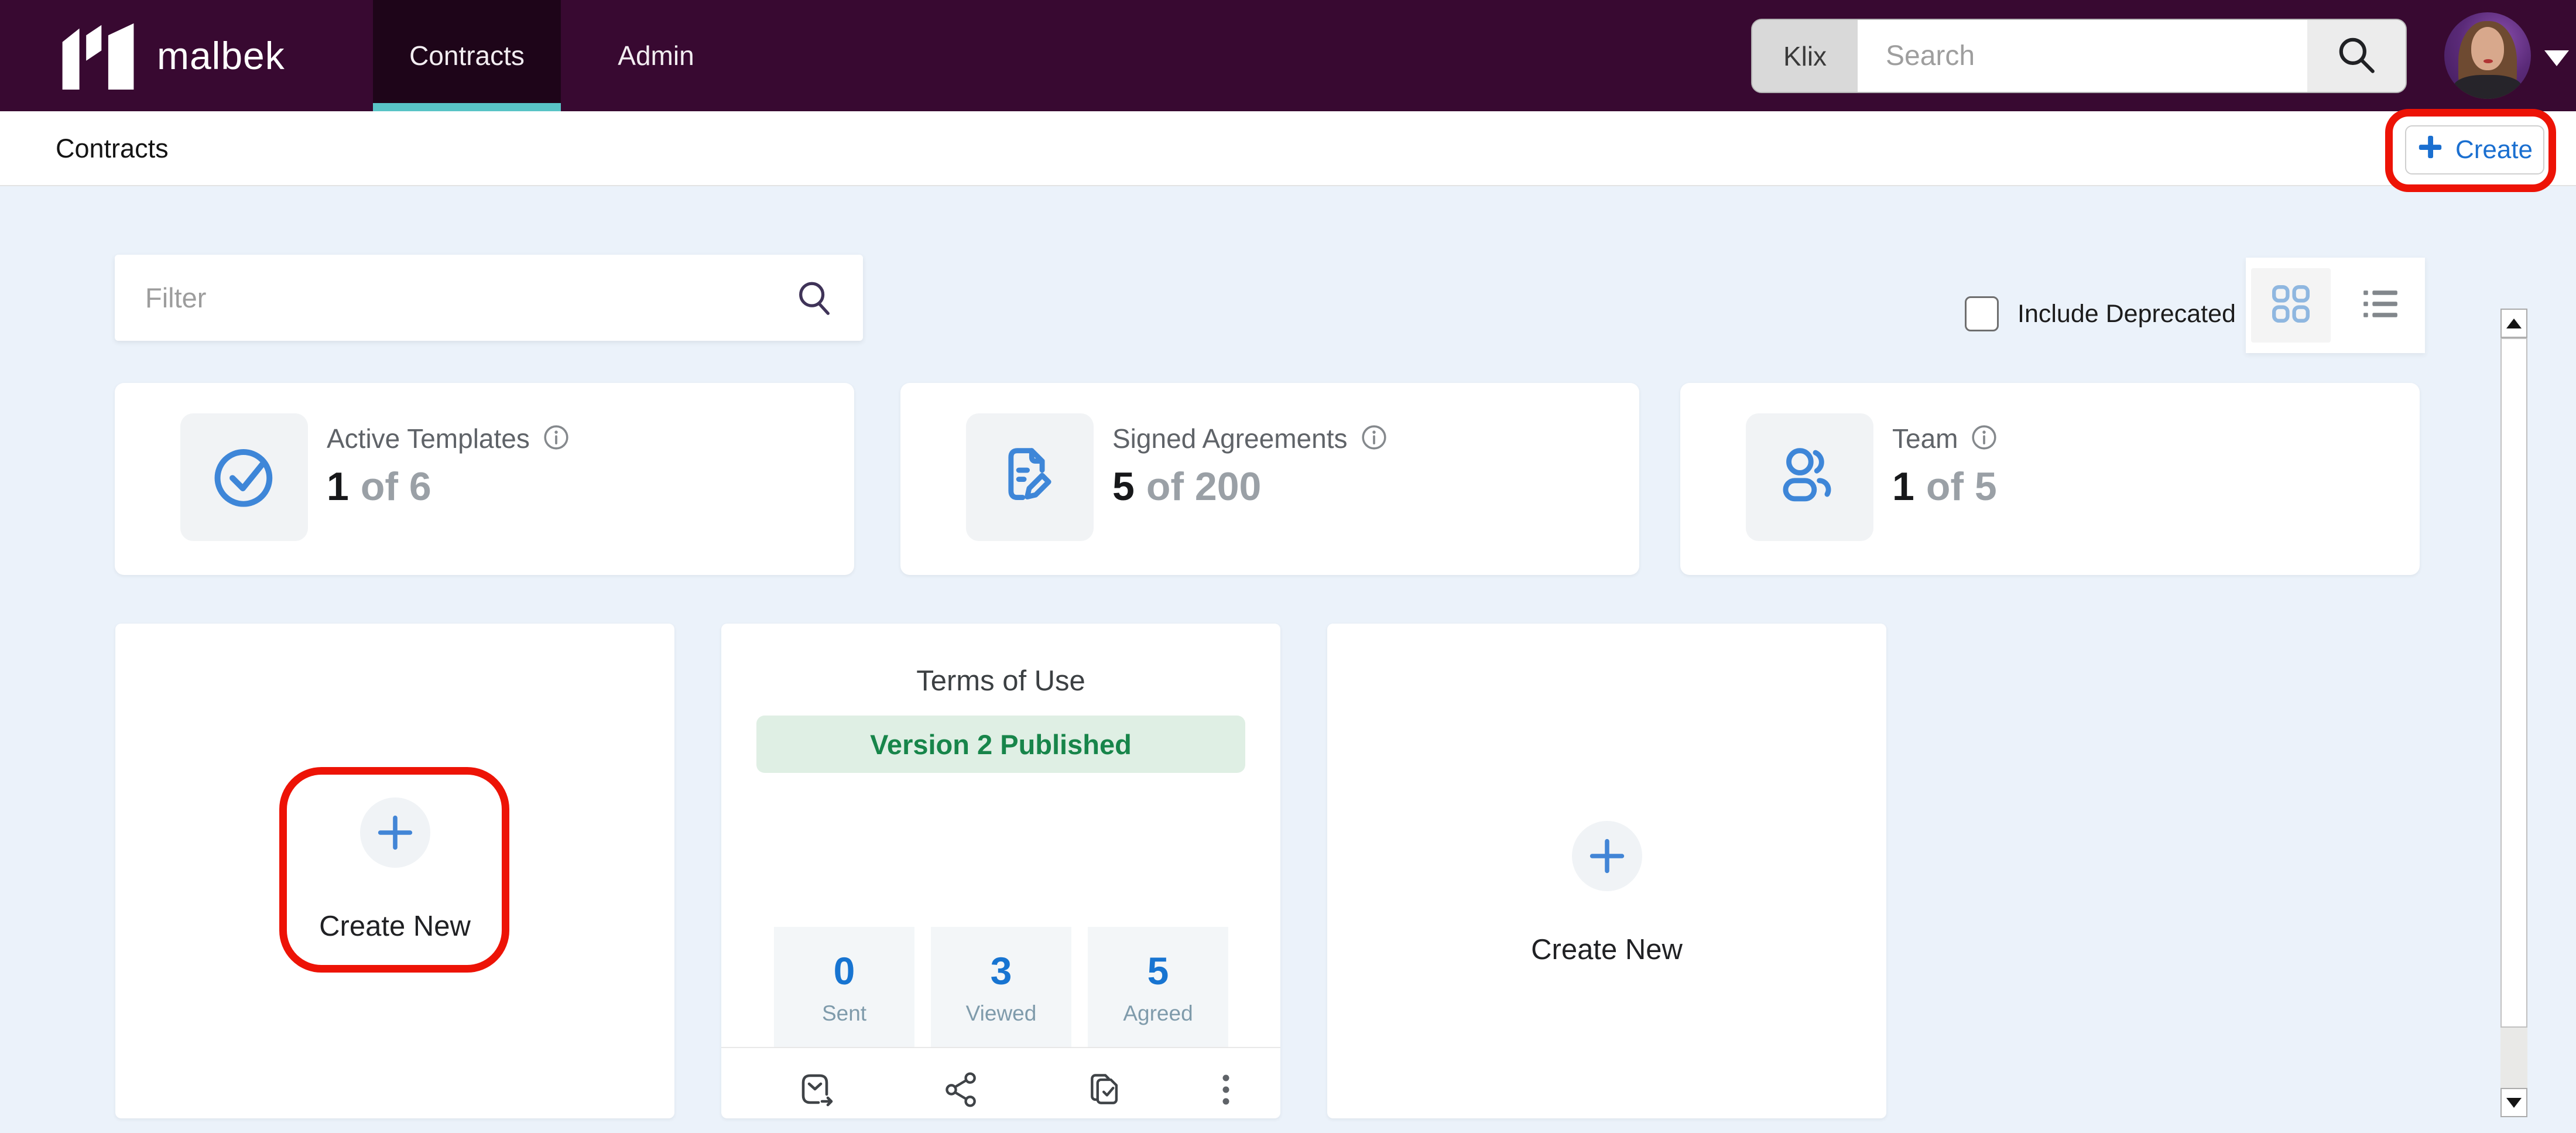 The height and width of the screenshot is (1133, 2576). I want to click on tab-contracts: Contracts, so click(467, 55).